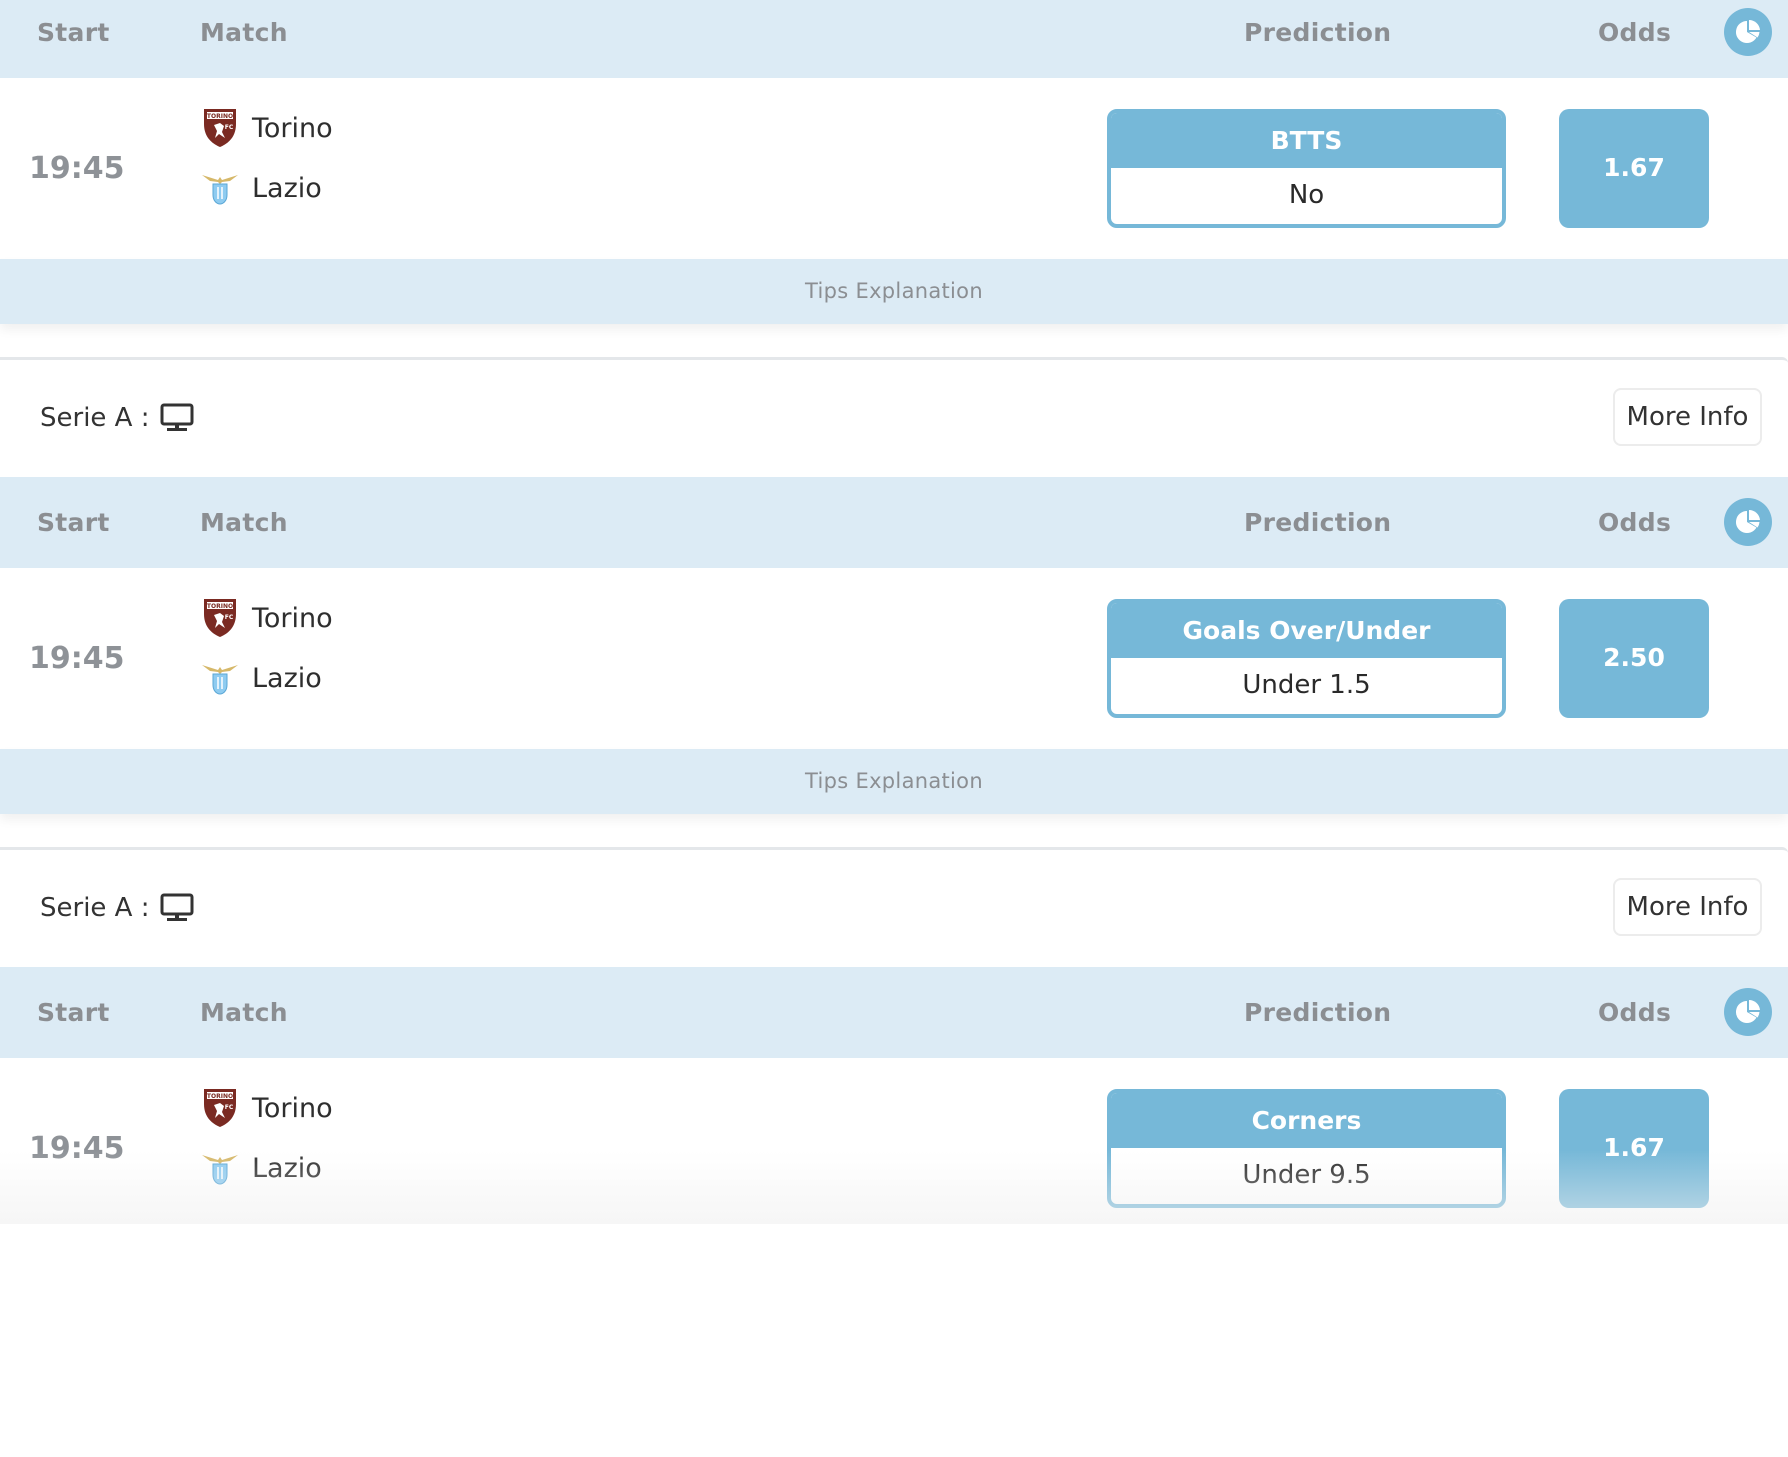 This screenshot has width=1788, height=1457. What do you see at coordinates (894, 168) in the screenshot?
I see `match-row: 19:45 TORINO FC Torino Lazio BTTS No 1.67` at bounding box center [894, 168].